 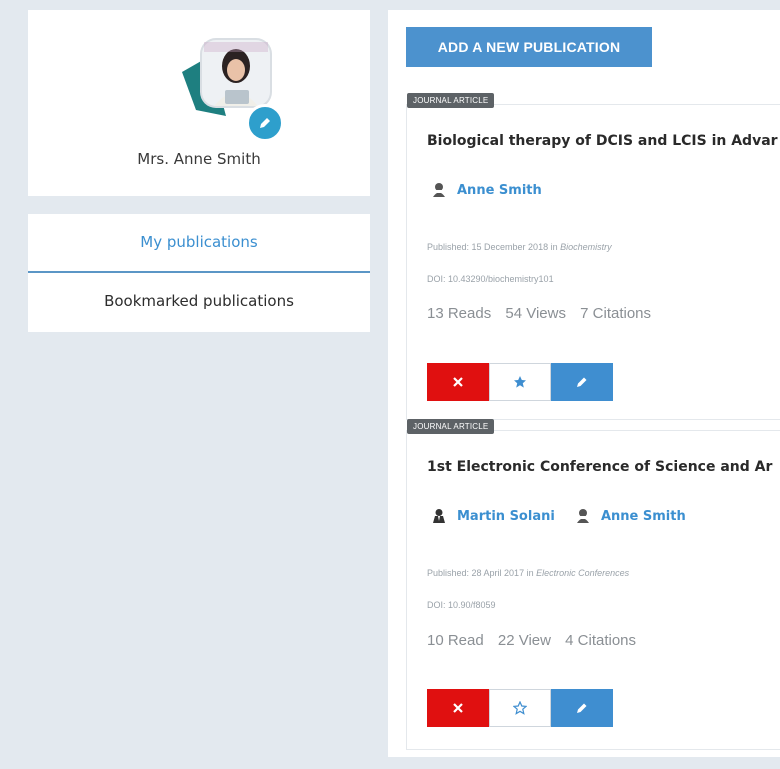 What do you see at coordinates (506, 516) in the screenshot?
I see `author-name: Martin Solani` at bounding box center [506, 516].